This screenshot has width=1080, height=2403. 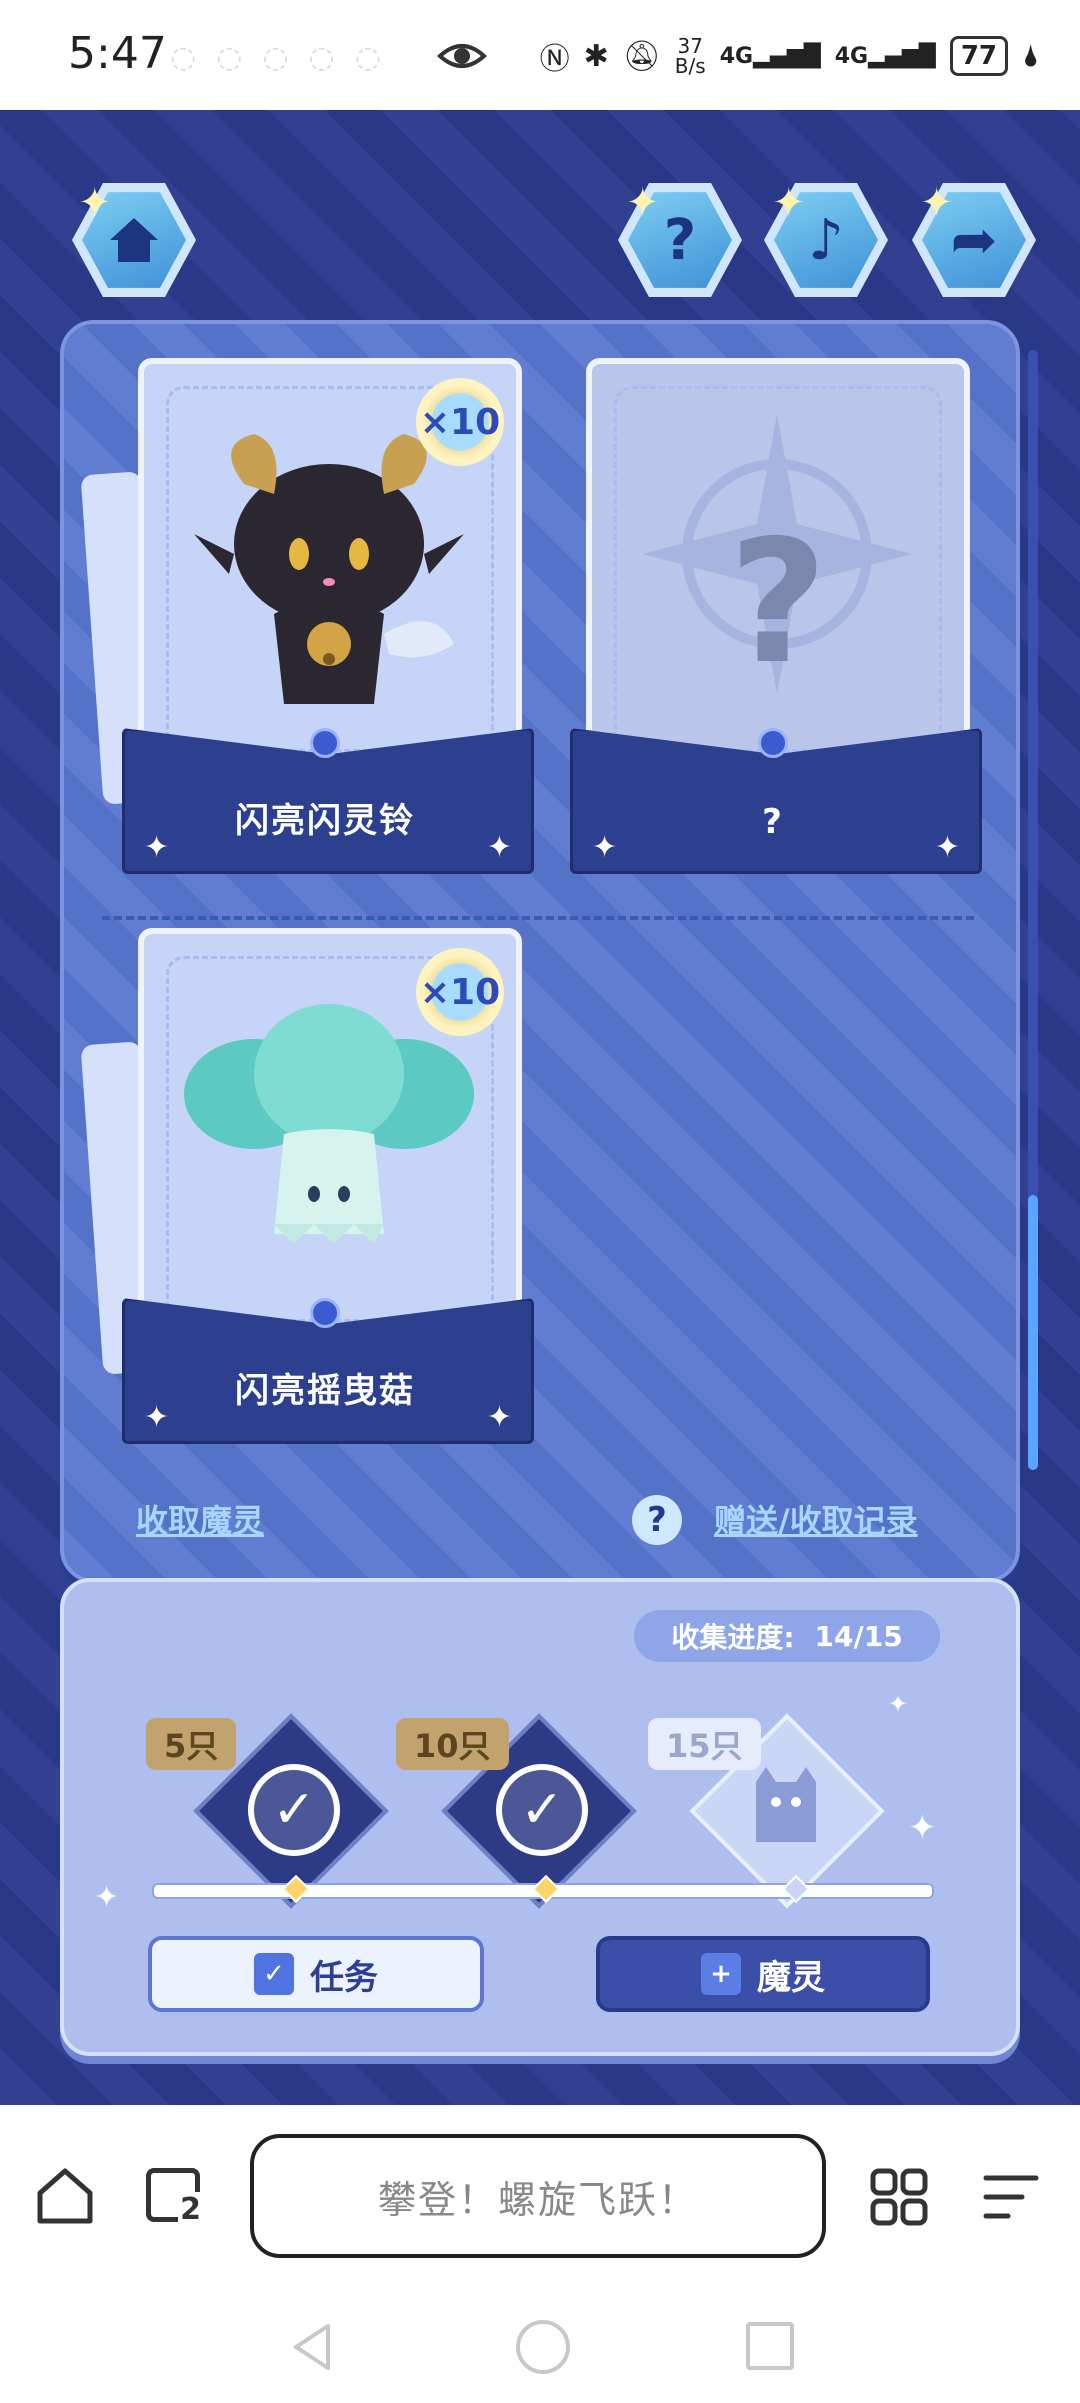 What do you see at coordinates (786, 1804) in the screenshot?
I see `cat-cushion-reward-icon` at bounding box center [786, 1804].